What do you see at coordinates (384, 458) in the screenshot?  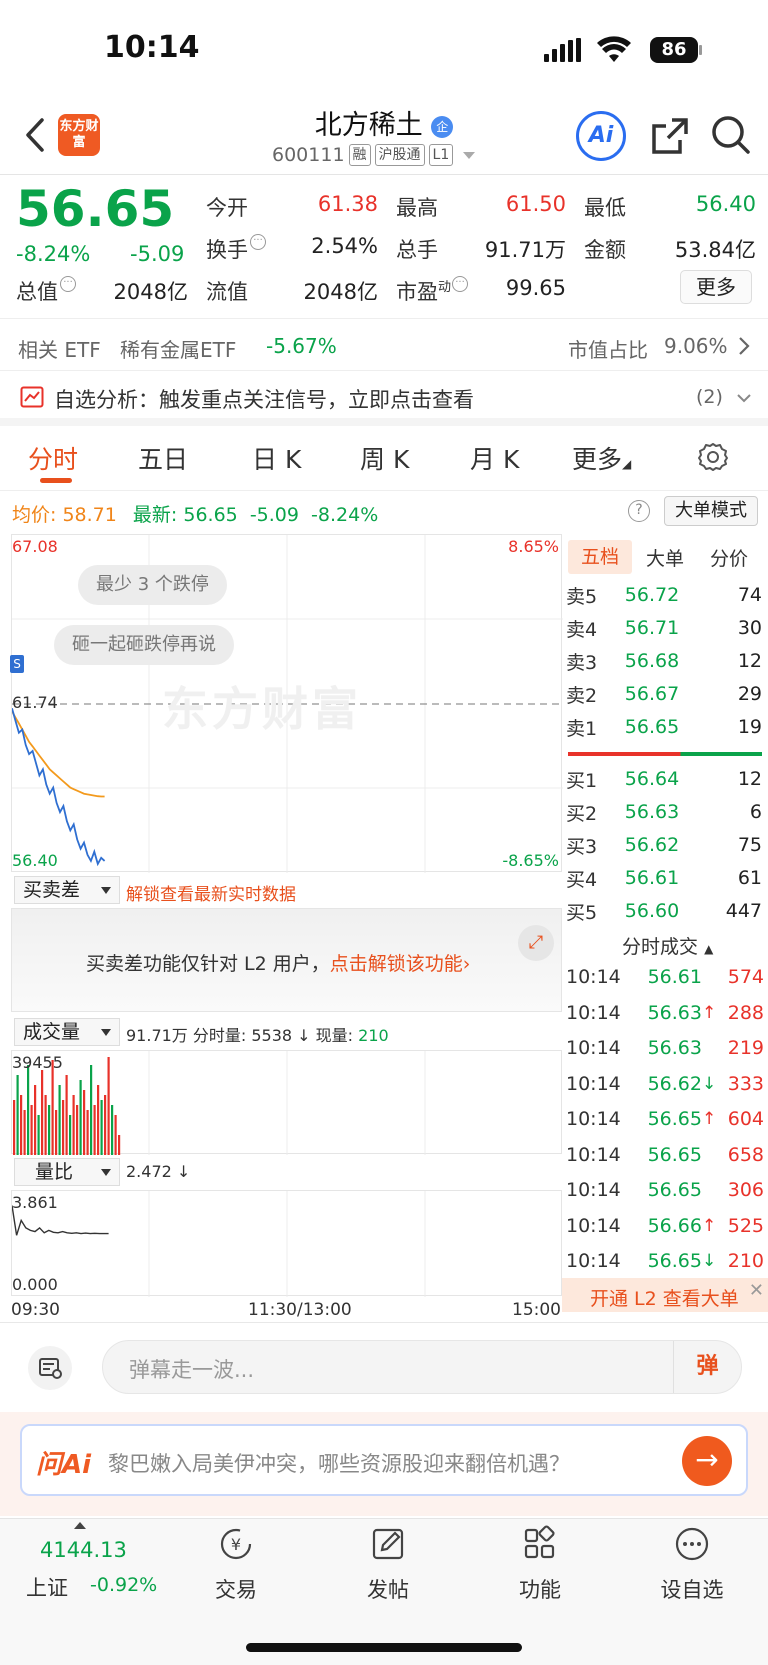 I see `tab-weekly-k: 周 K` at bounding box center [384, 458].